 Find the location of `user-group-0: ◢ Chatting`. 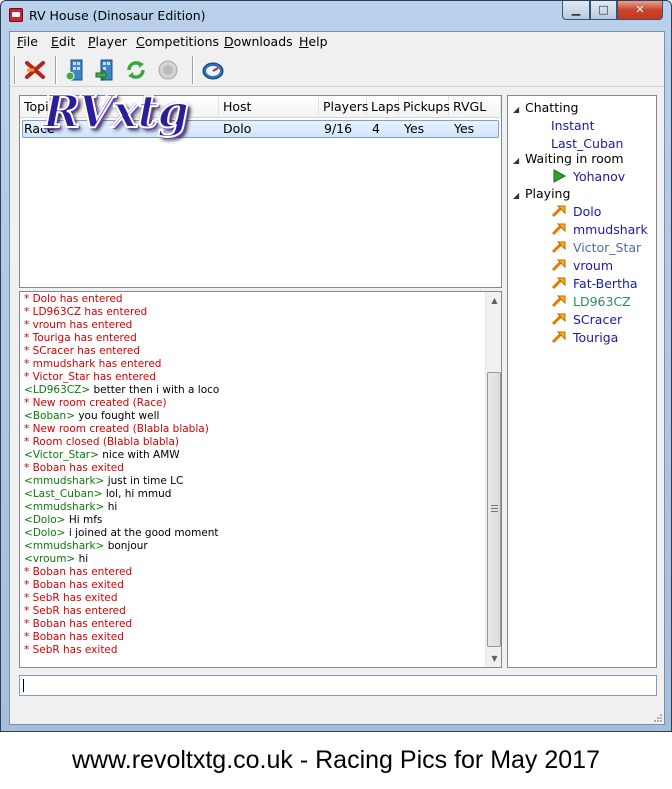

user-group-0: ◢ Chatting is located at coordinates (545, 107).